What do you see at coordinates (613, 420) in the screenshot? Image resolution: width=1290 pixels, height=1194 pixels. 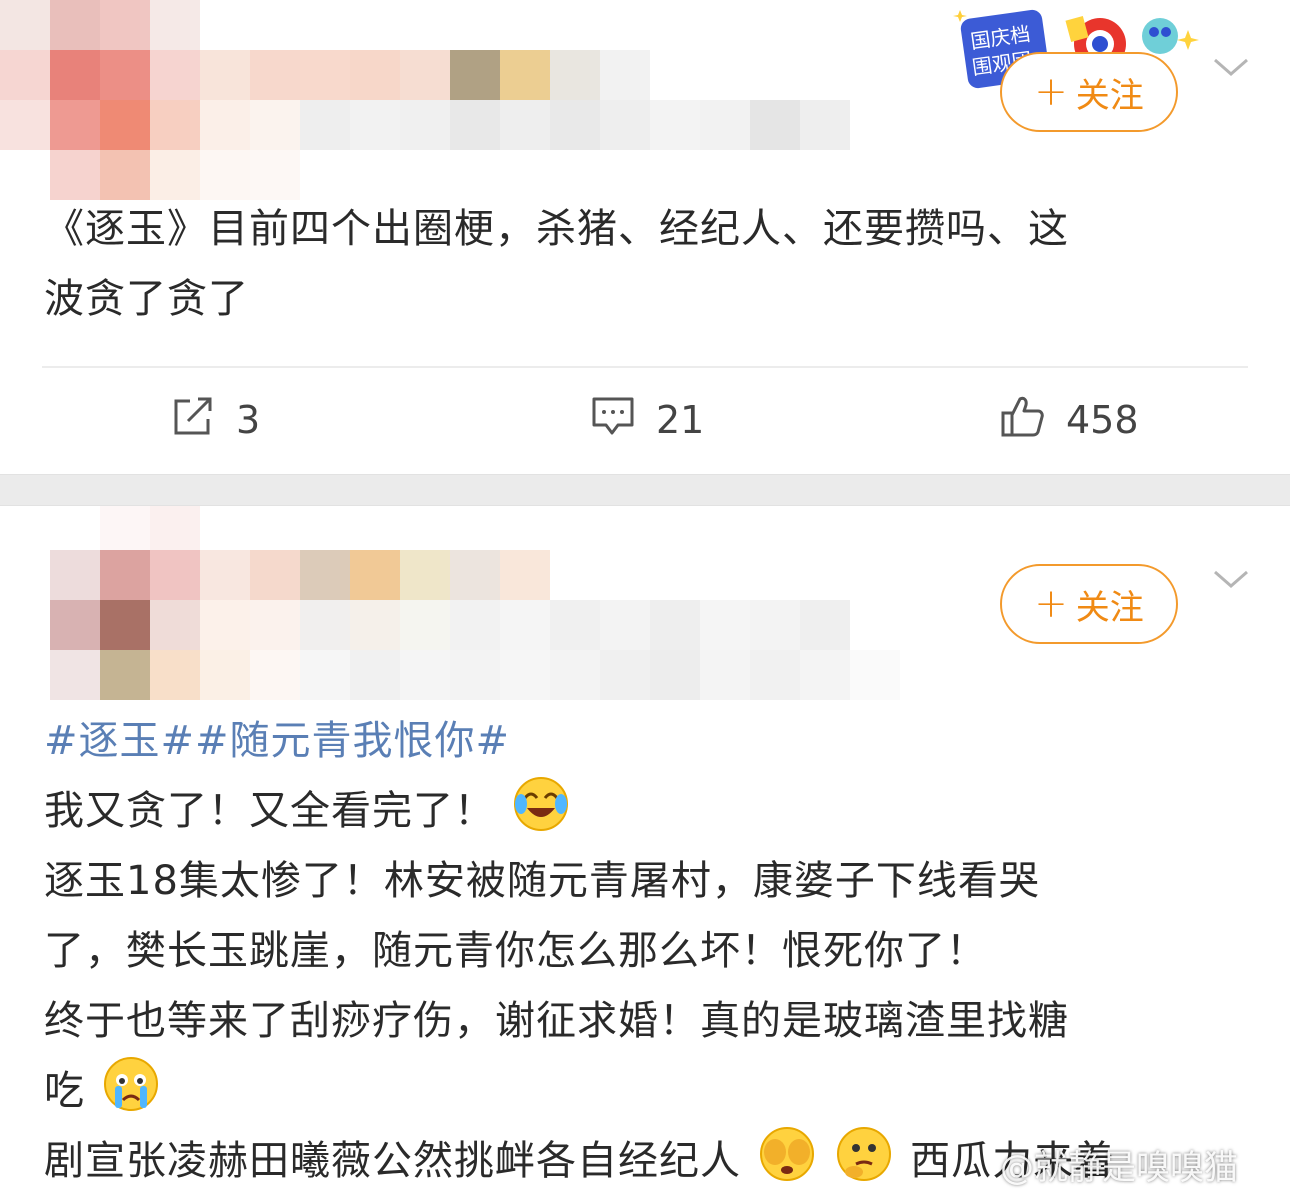 I see `comment-icon` at bounding box center [613, 420].